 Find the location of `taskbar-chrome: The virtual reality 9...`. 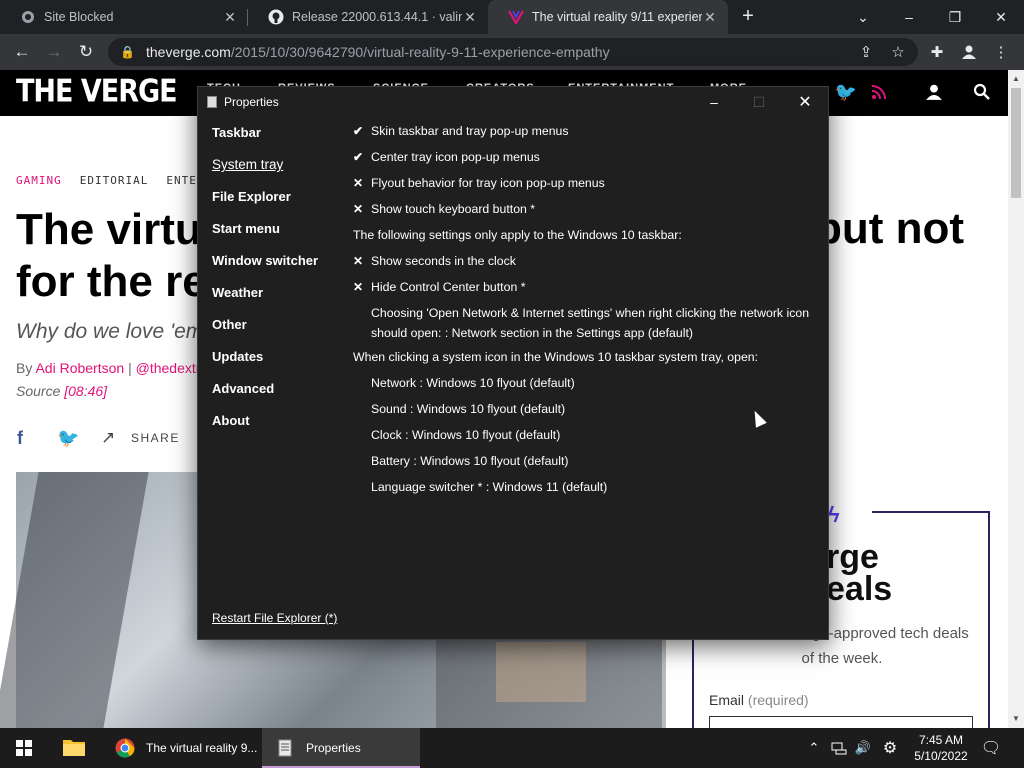

taskbar-chrome: The virtual reality 9... is located at coordinates (181, 748).